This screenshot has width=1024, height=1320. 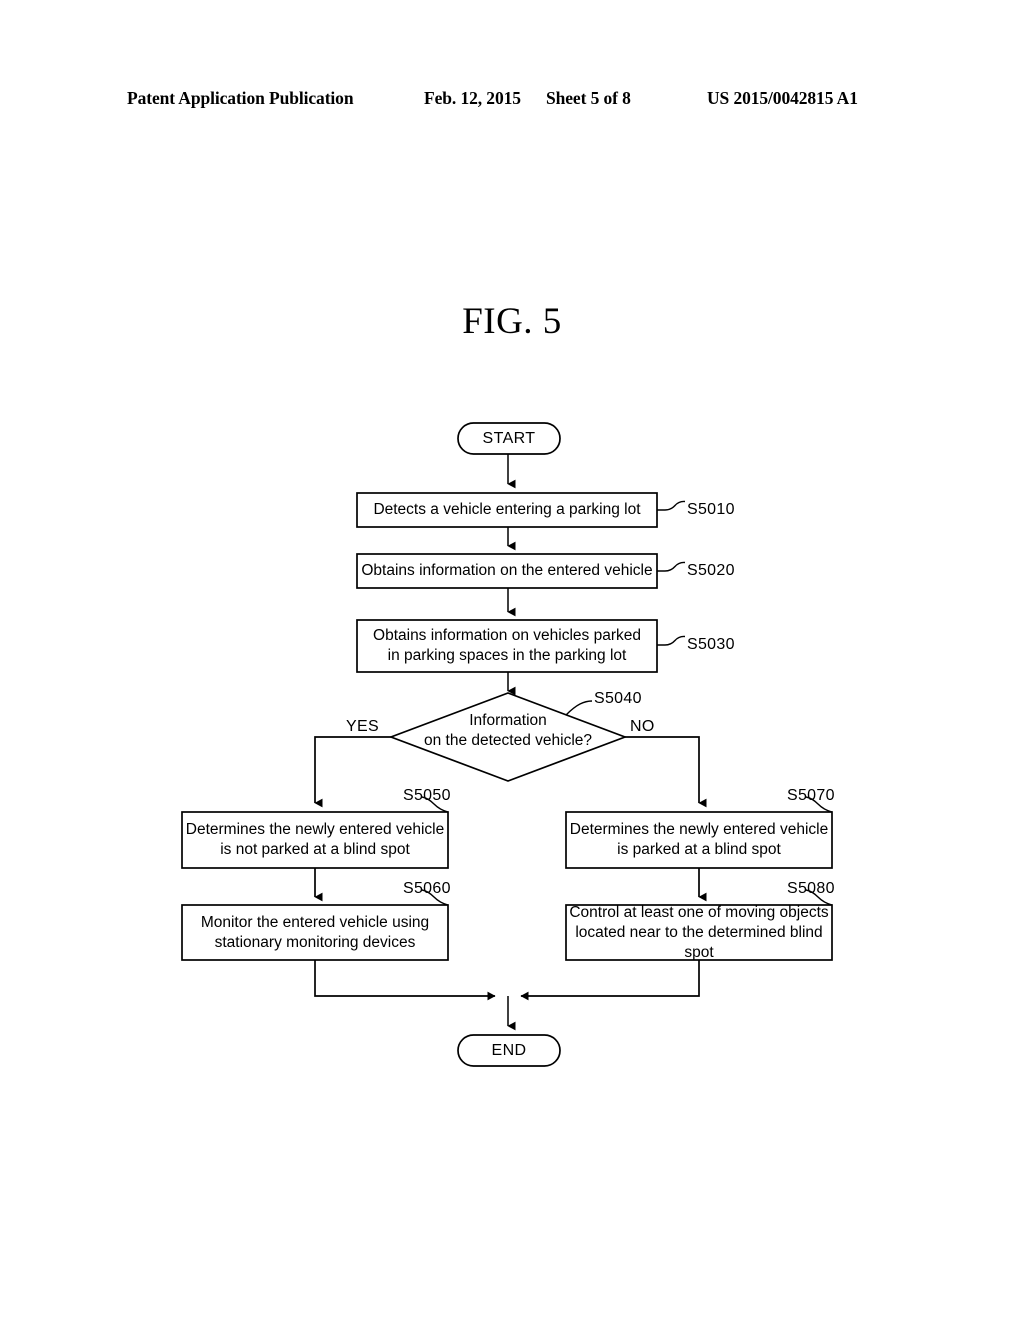 I want to click on process-box-s5070, so click(x=699, y=840).